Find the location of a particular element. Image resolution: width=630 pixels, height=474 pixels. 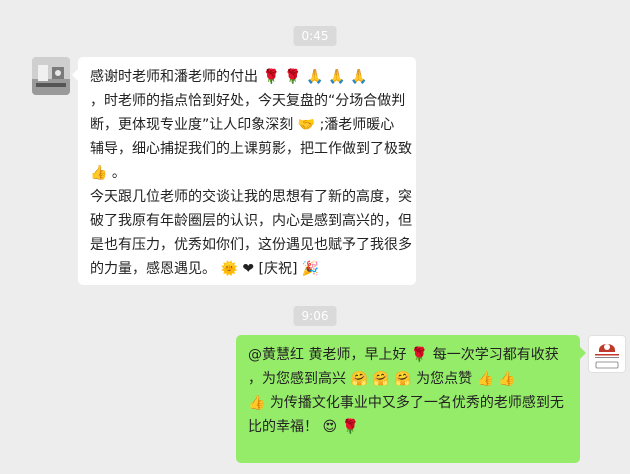

self-avatar is located at coordinates (607, 354).